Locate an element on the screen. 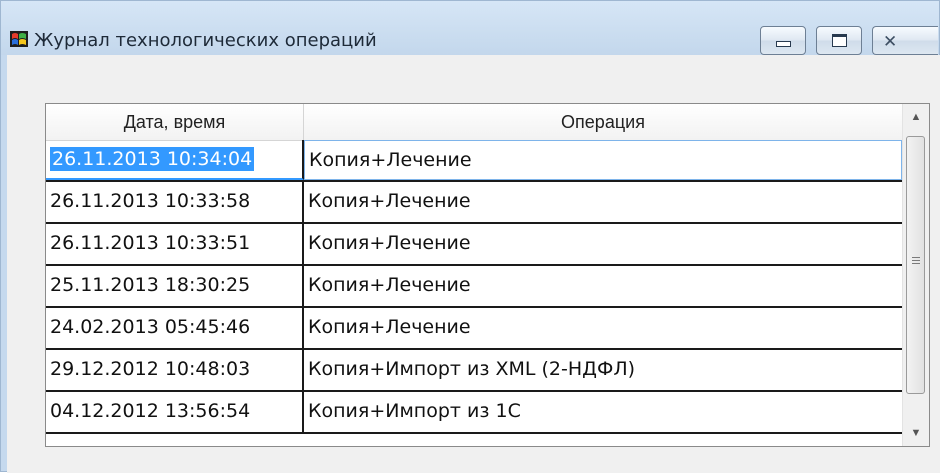  table-row: 24.02.2013 05:45:46 Копия+Лечение is located at coordinates (474, 329).